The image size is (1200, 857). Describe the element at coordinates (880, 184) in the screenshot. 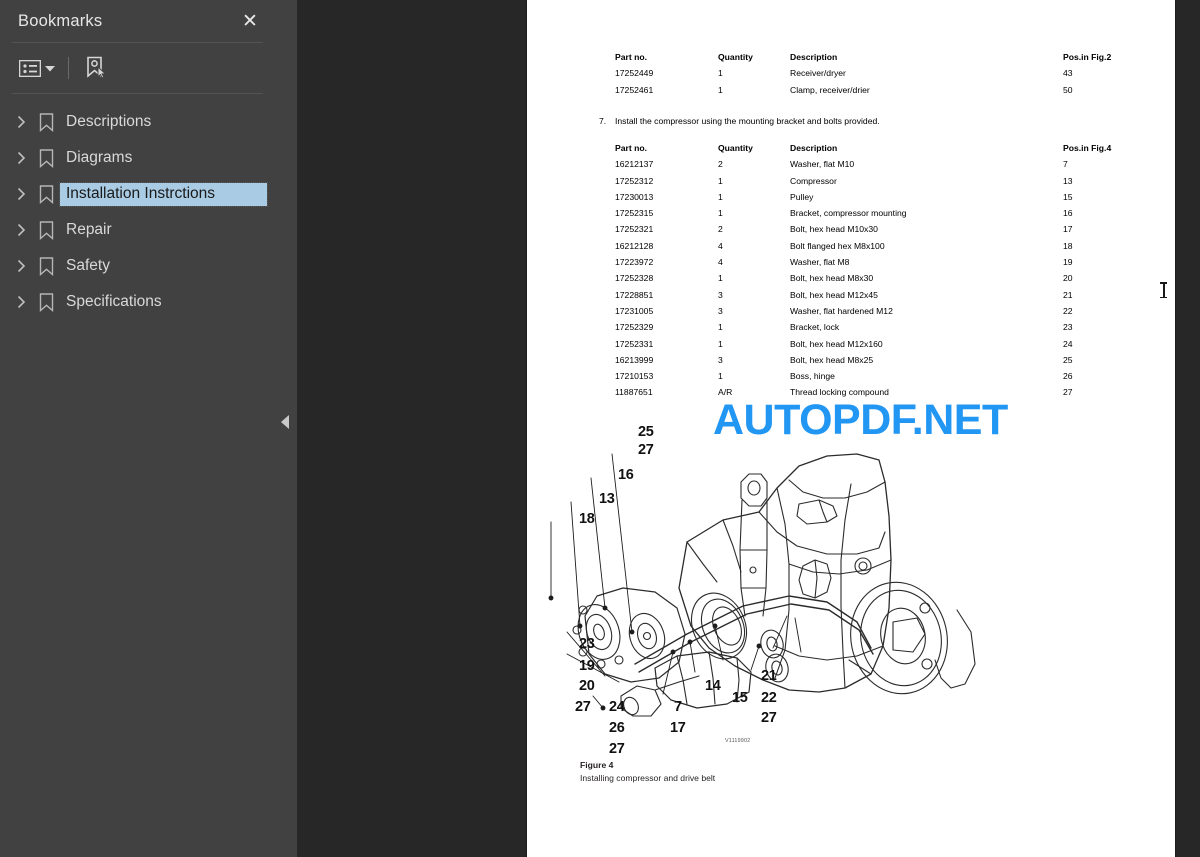

I see `table-row: 17252312 1 Compressor 13` at that location.